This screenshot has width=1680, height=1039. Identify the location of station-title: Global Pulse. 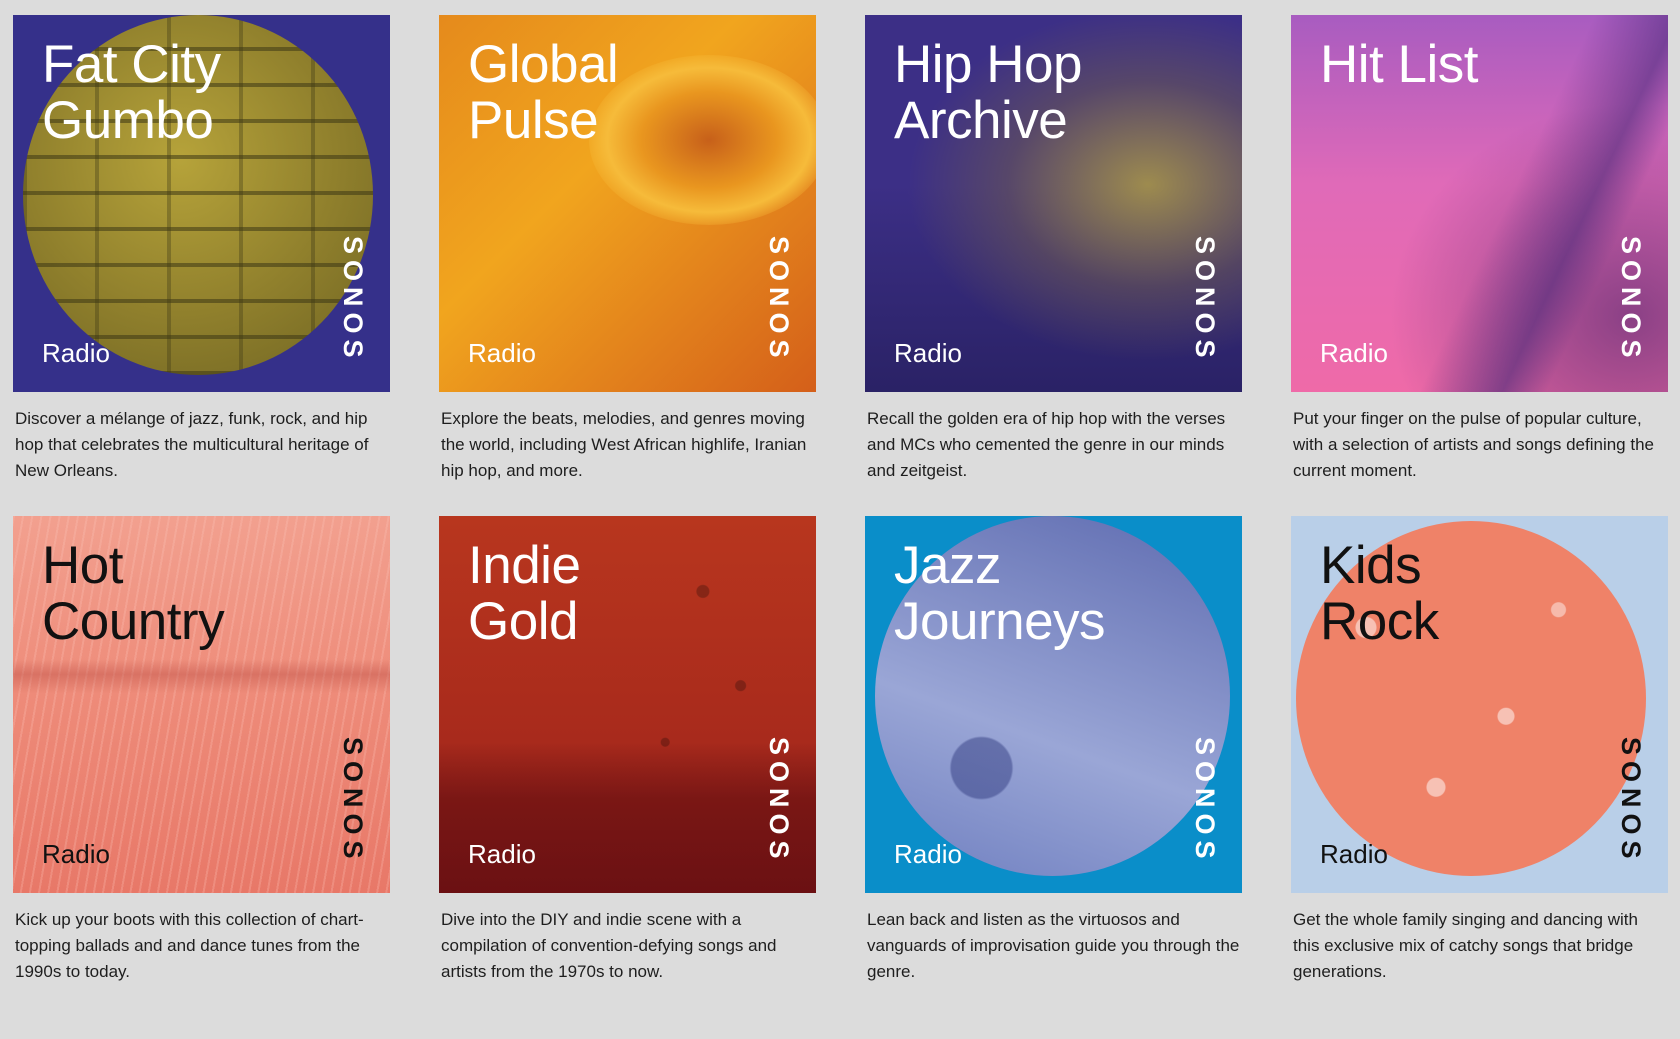
(543, 92).